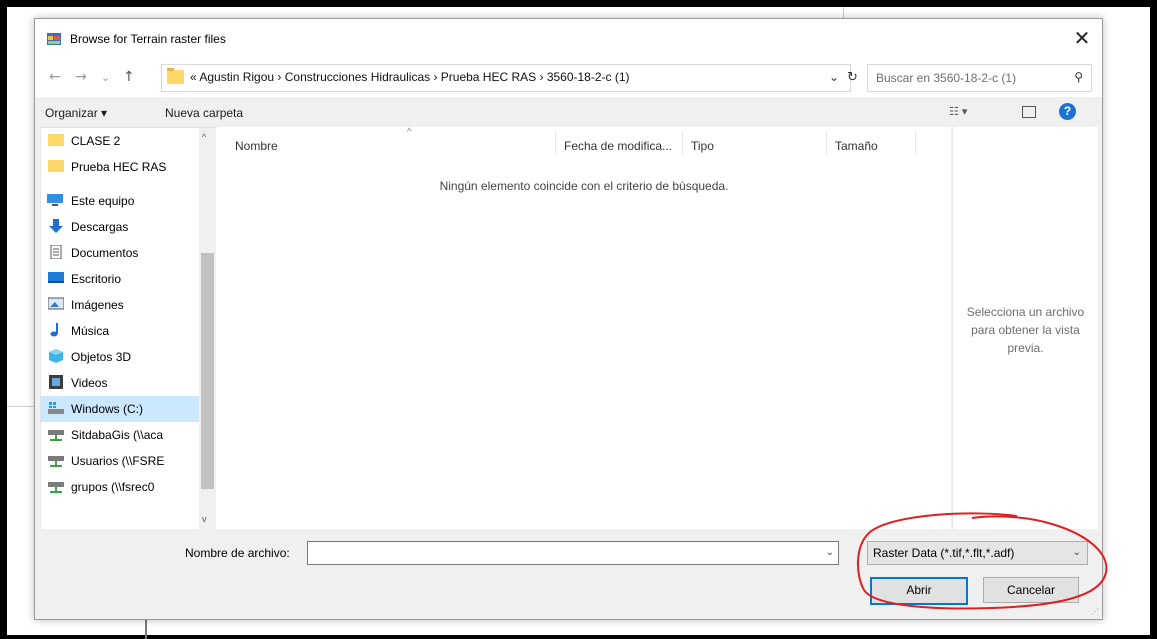 This screenshot has height=639, width=1157. What do you see at coordinates (377, 142) in the screenshot?
I see `column-header-name: Nombre` at bounding box center [377, 142].